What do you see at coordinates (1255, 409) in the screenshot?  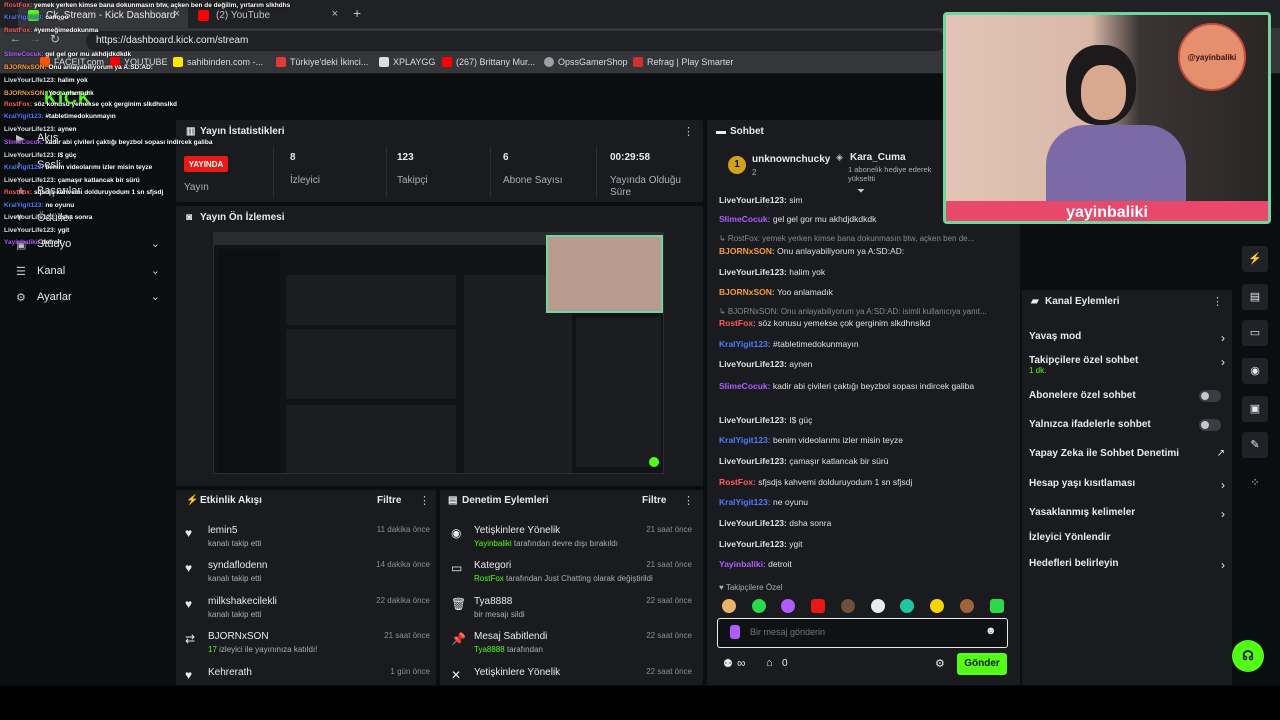 I see `quick-layout-button: ▣` at bounding box center [1255, 409].